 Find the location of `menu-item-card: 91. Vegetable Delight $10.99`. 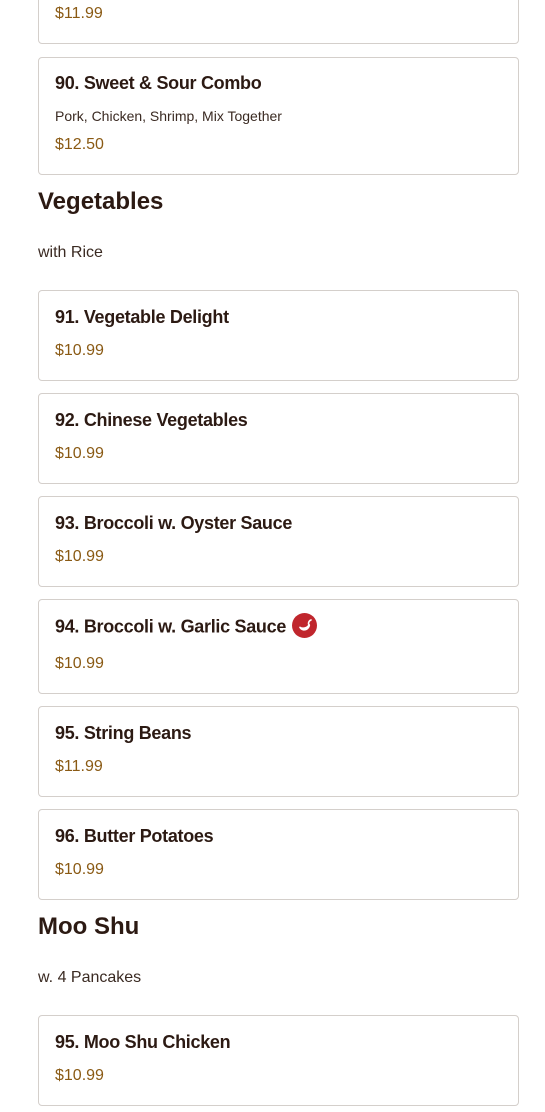

menu-item-card: 91. Vegetable Delight $10.99 is located at coordinates (278, 335).